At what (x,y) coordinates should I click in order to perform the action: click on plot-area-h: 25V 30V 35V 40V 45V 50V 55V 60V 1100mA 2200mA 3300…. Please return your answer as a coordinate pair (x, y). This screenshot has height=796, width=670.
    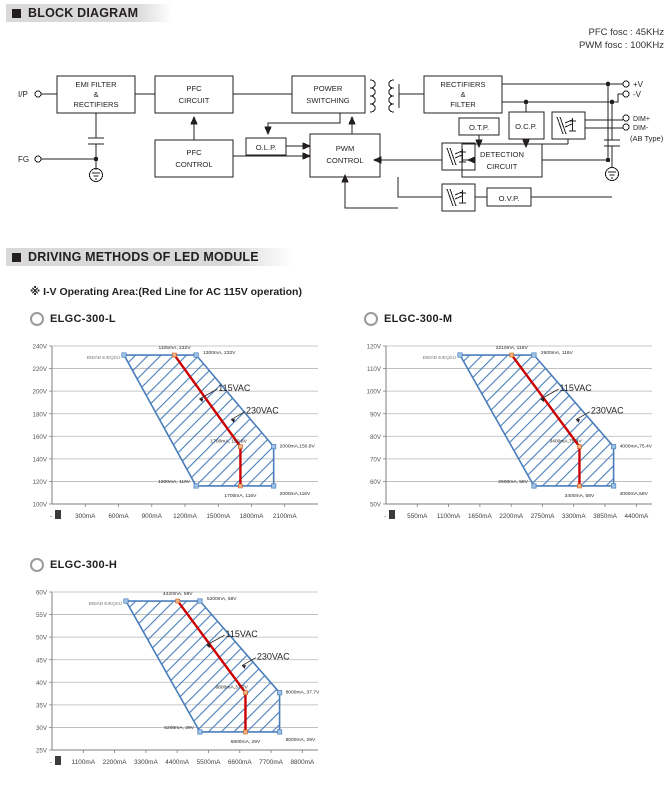
    Looking at the image, I should click on (174, 681).